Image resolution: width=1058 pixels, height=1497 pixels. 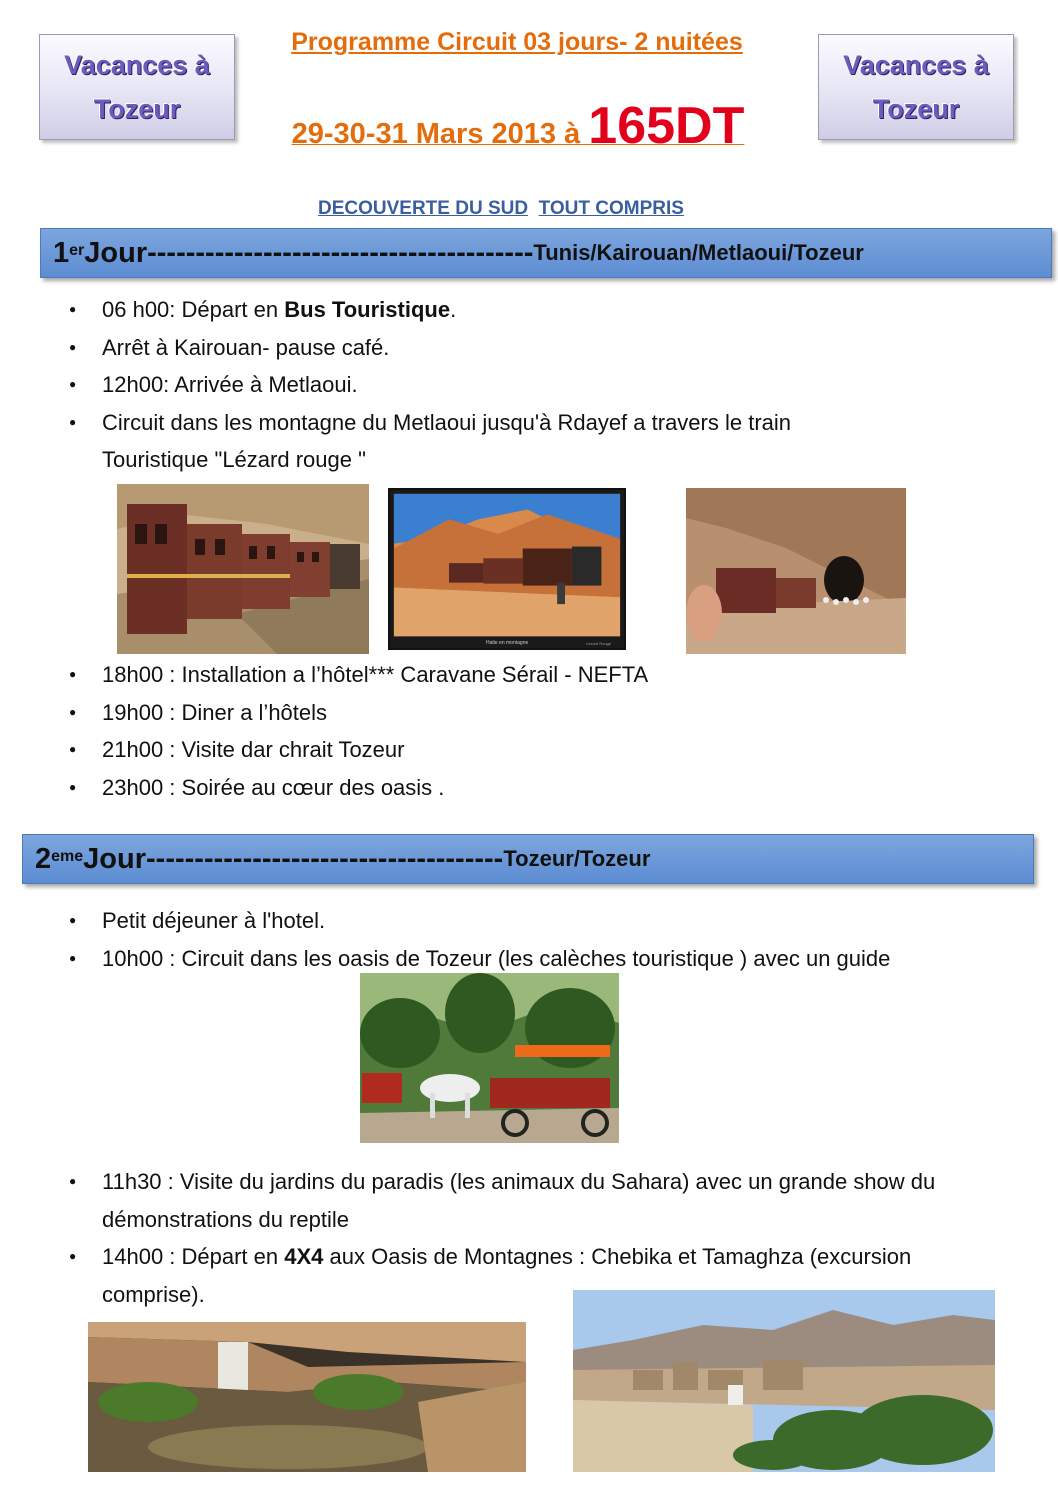 I want to click on program-title: Programme Circuit 03 jours- 2 nuitées, so click(x=517, y=42).